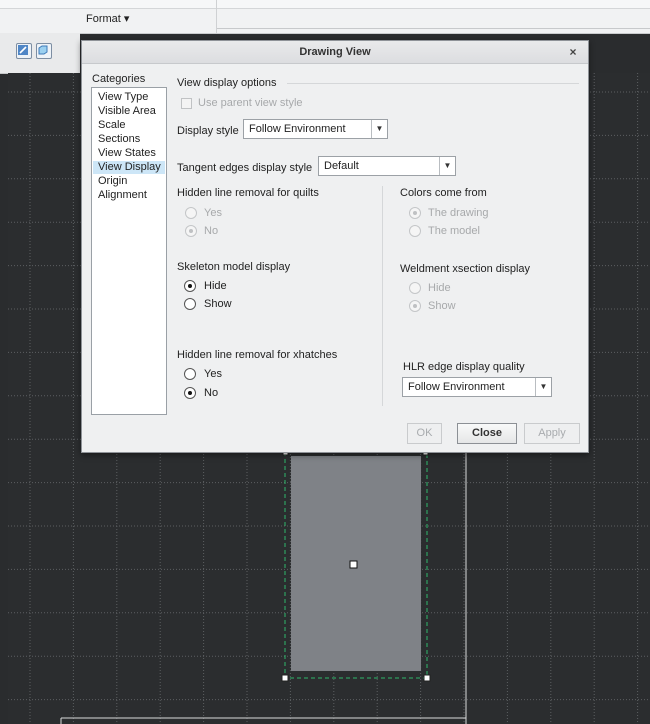  I want to click on colors-come-from-label: Colors come from, so click(443, 193).